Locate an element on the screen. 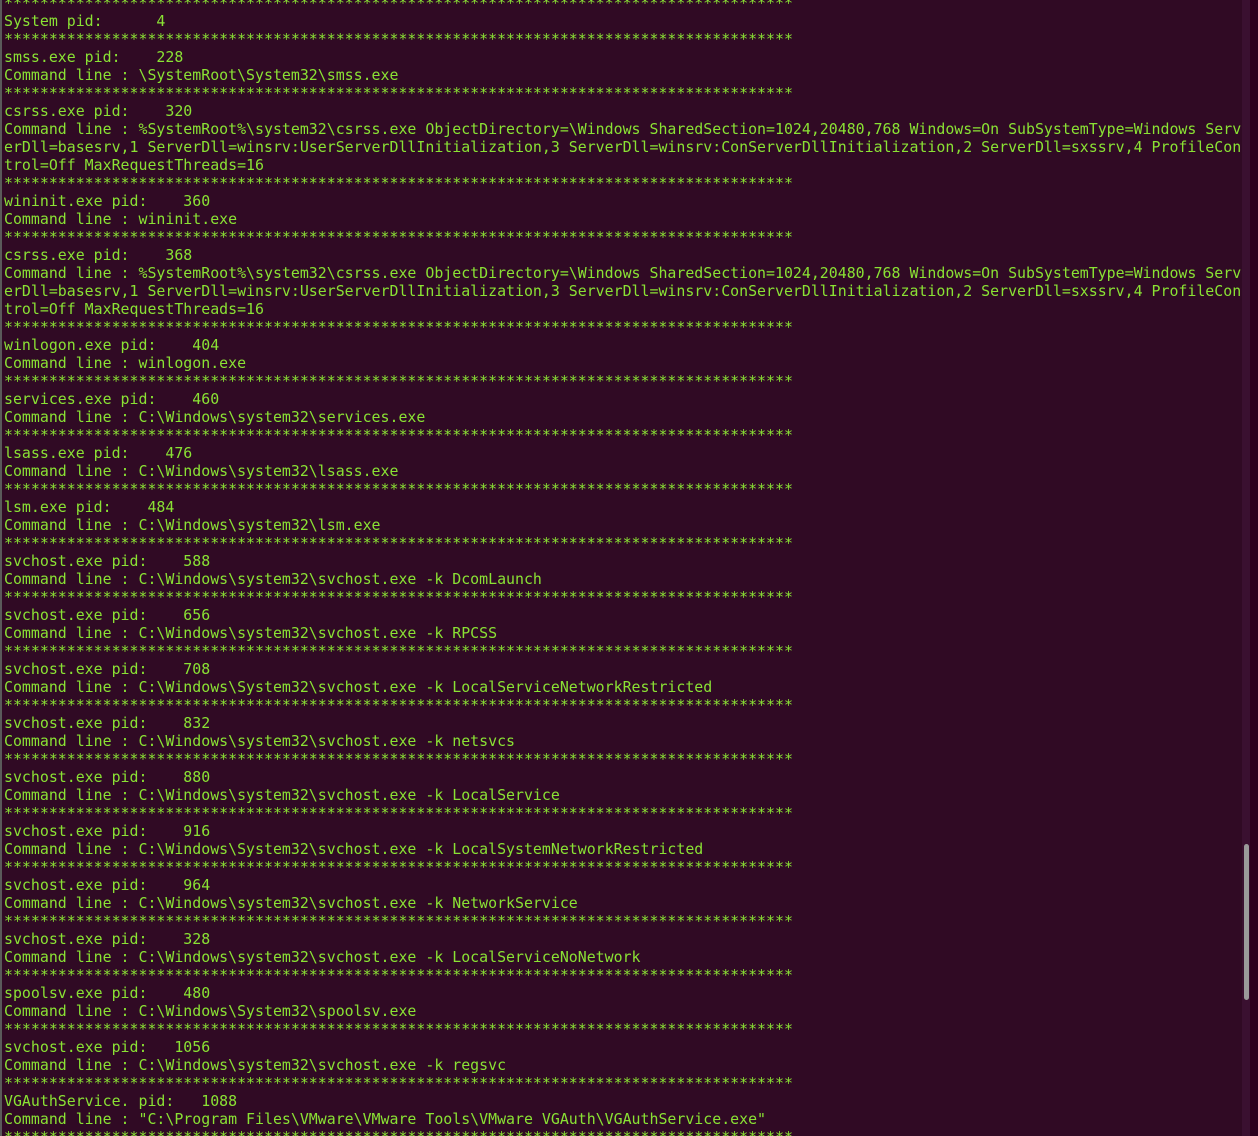 This screenshot has height=1136, width=1258. output-line: Command line : winlogon.exe is located at coordinates (125, 363).